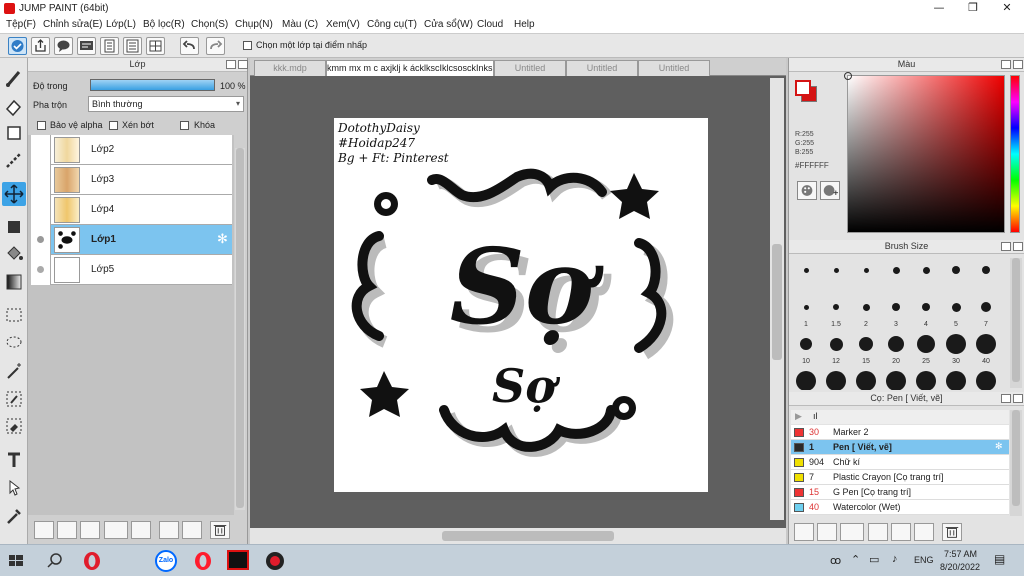  I want to click on minimize-icon: —, so click(939, 8).